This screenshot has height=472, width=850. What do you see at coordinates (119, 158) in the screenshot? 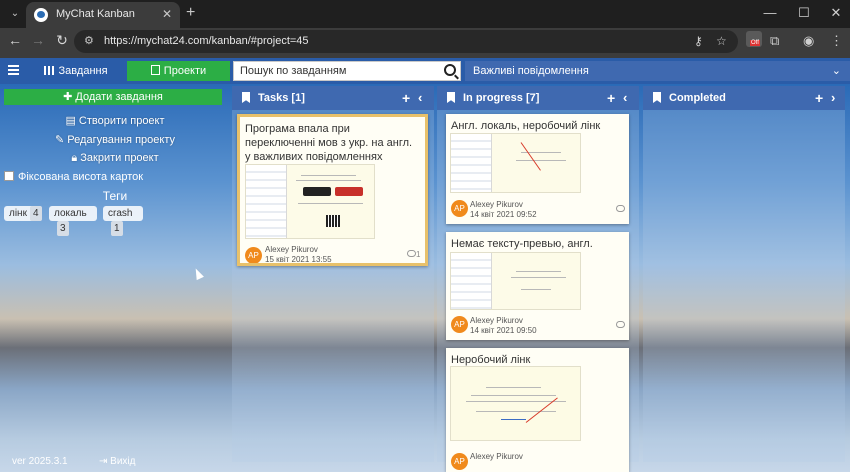
I see `close-project-label: Закрити проект` at bounding box center [119, 158].